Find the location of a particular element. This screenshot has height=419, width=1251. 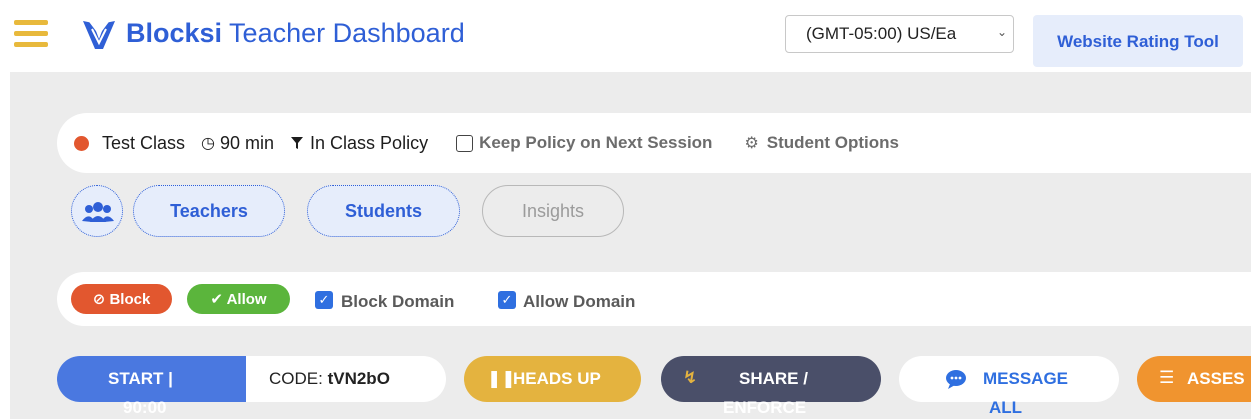

timezone-value: (GMT-05:00) US/Ea is located at coordinates (881, 33).